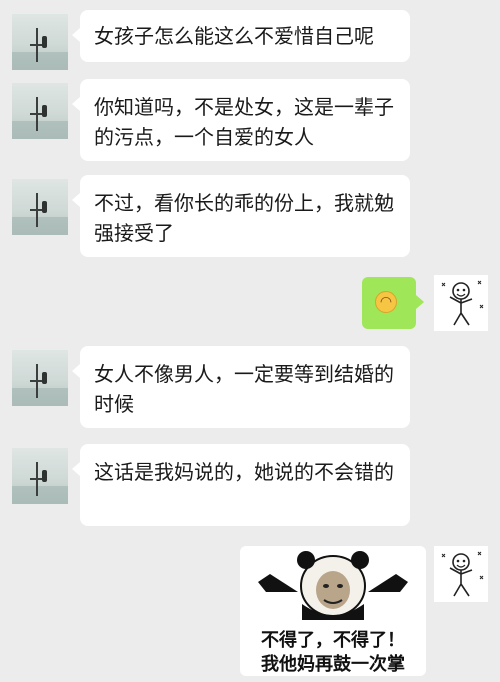 Image resolution: width=500 pixels, height=682 pixels. Describe the element at coordinates (244, 122) in the screenshot. I see `message-text: 你知道吗，不是处女，这是一辈子的污点，一个自爱的女人` at that location.